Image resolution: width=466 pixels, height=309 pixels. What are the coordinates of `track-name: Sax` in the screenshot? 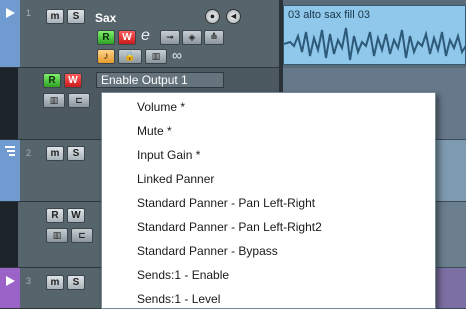 It's located at (105, 18).